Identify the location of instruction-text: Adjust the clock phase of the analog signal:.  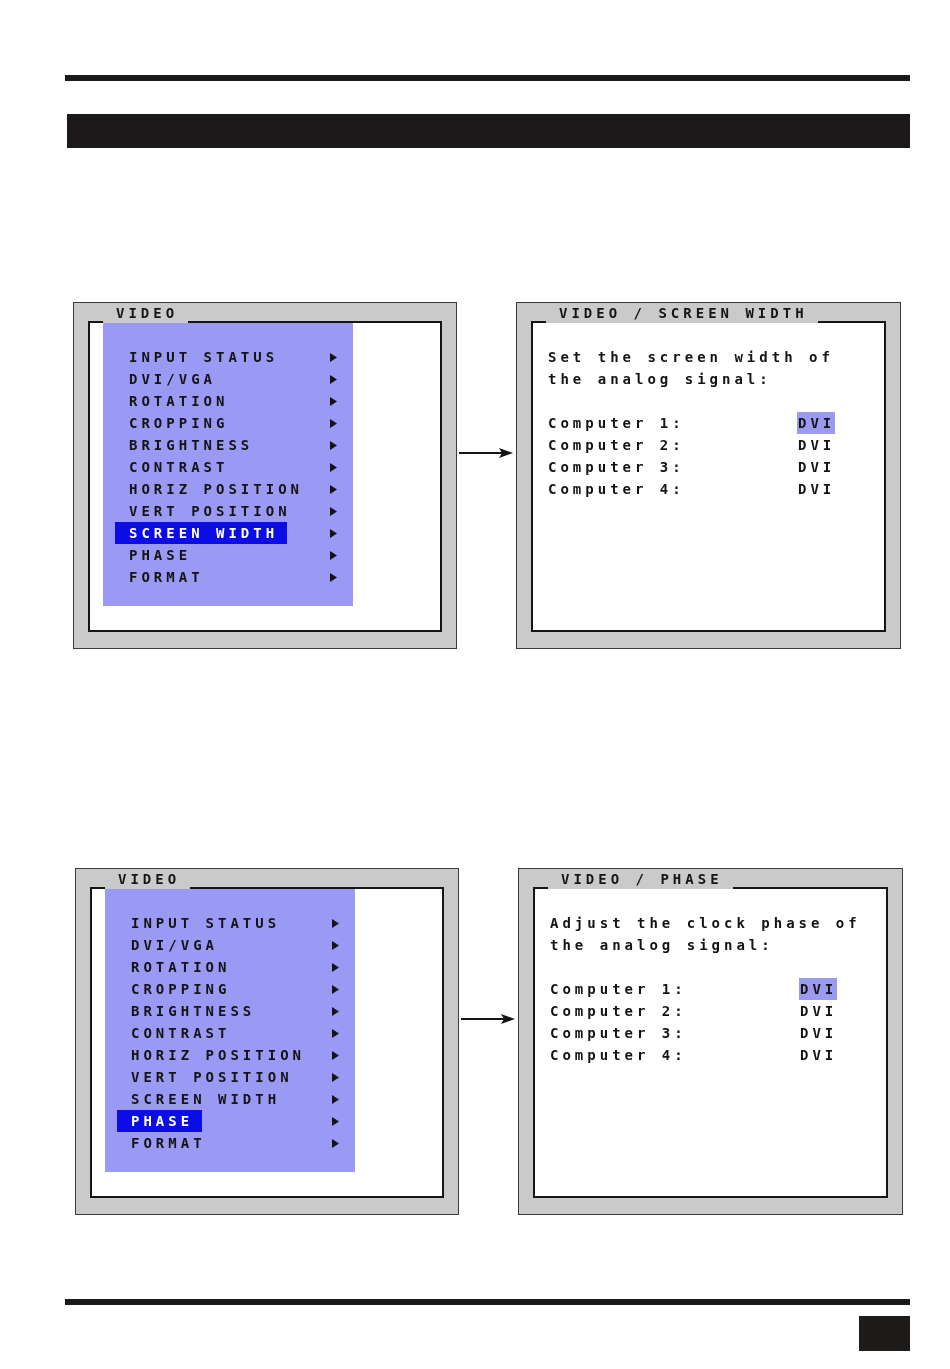
(706, 934).